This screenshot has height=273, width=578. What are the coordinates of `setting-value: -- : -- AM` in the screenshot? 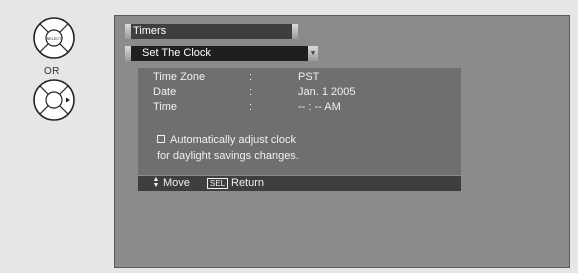 It's located at (319, 107).